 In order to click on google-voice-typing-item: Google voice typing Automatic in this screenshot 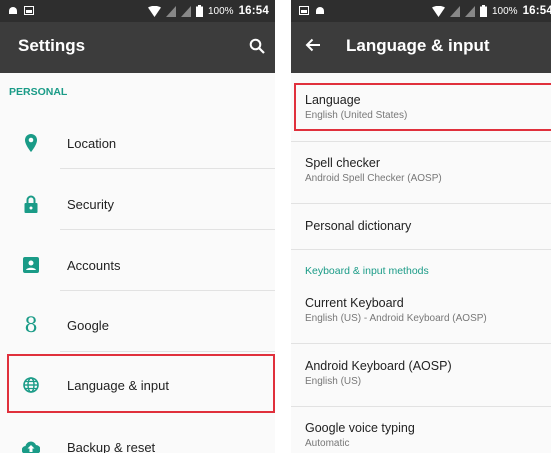, I will do `click(360, 435)`.